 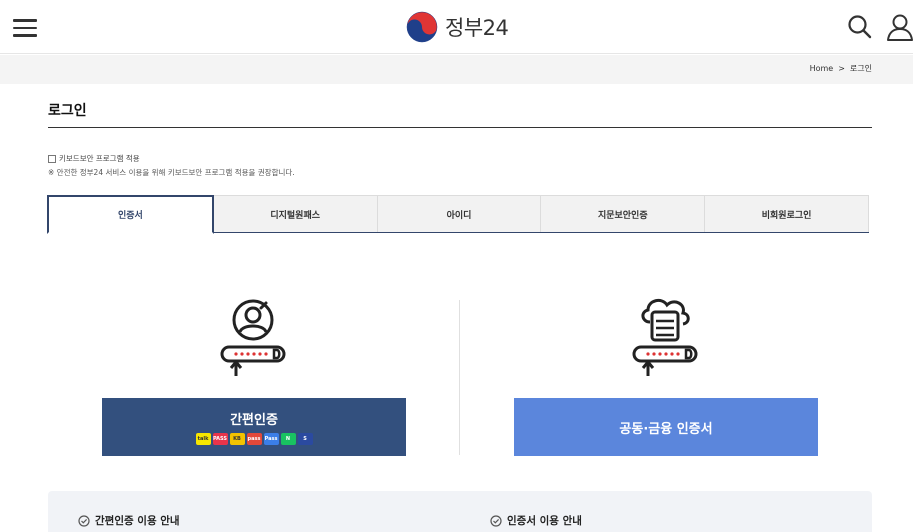 I want to click on gov24-logo: 정부24, so click(x=457, y=27).